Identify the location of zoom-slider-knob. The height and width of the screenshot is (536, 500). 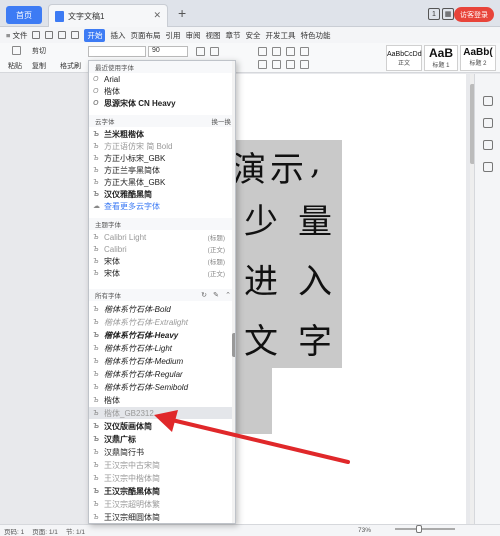
(419, 529).